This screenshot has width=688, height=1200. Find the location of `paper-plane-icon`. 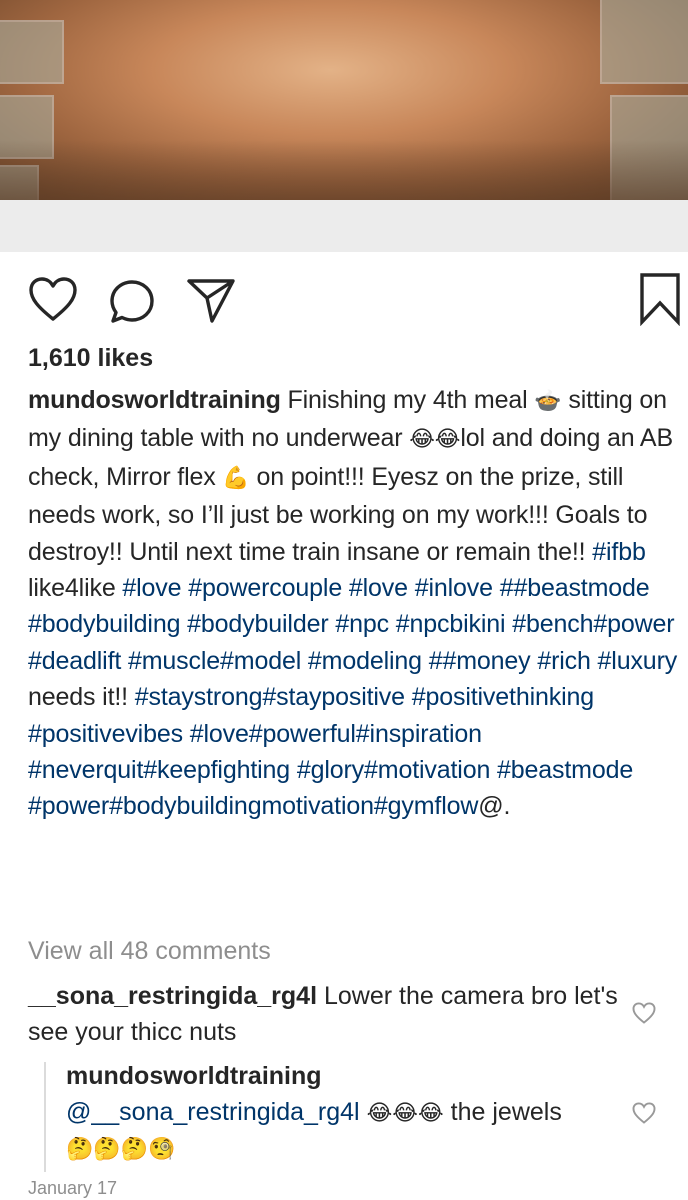

paper-plane-icon is located at coordinates (211, 302).